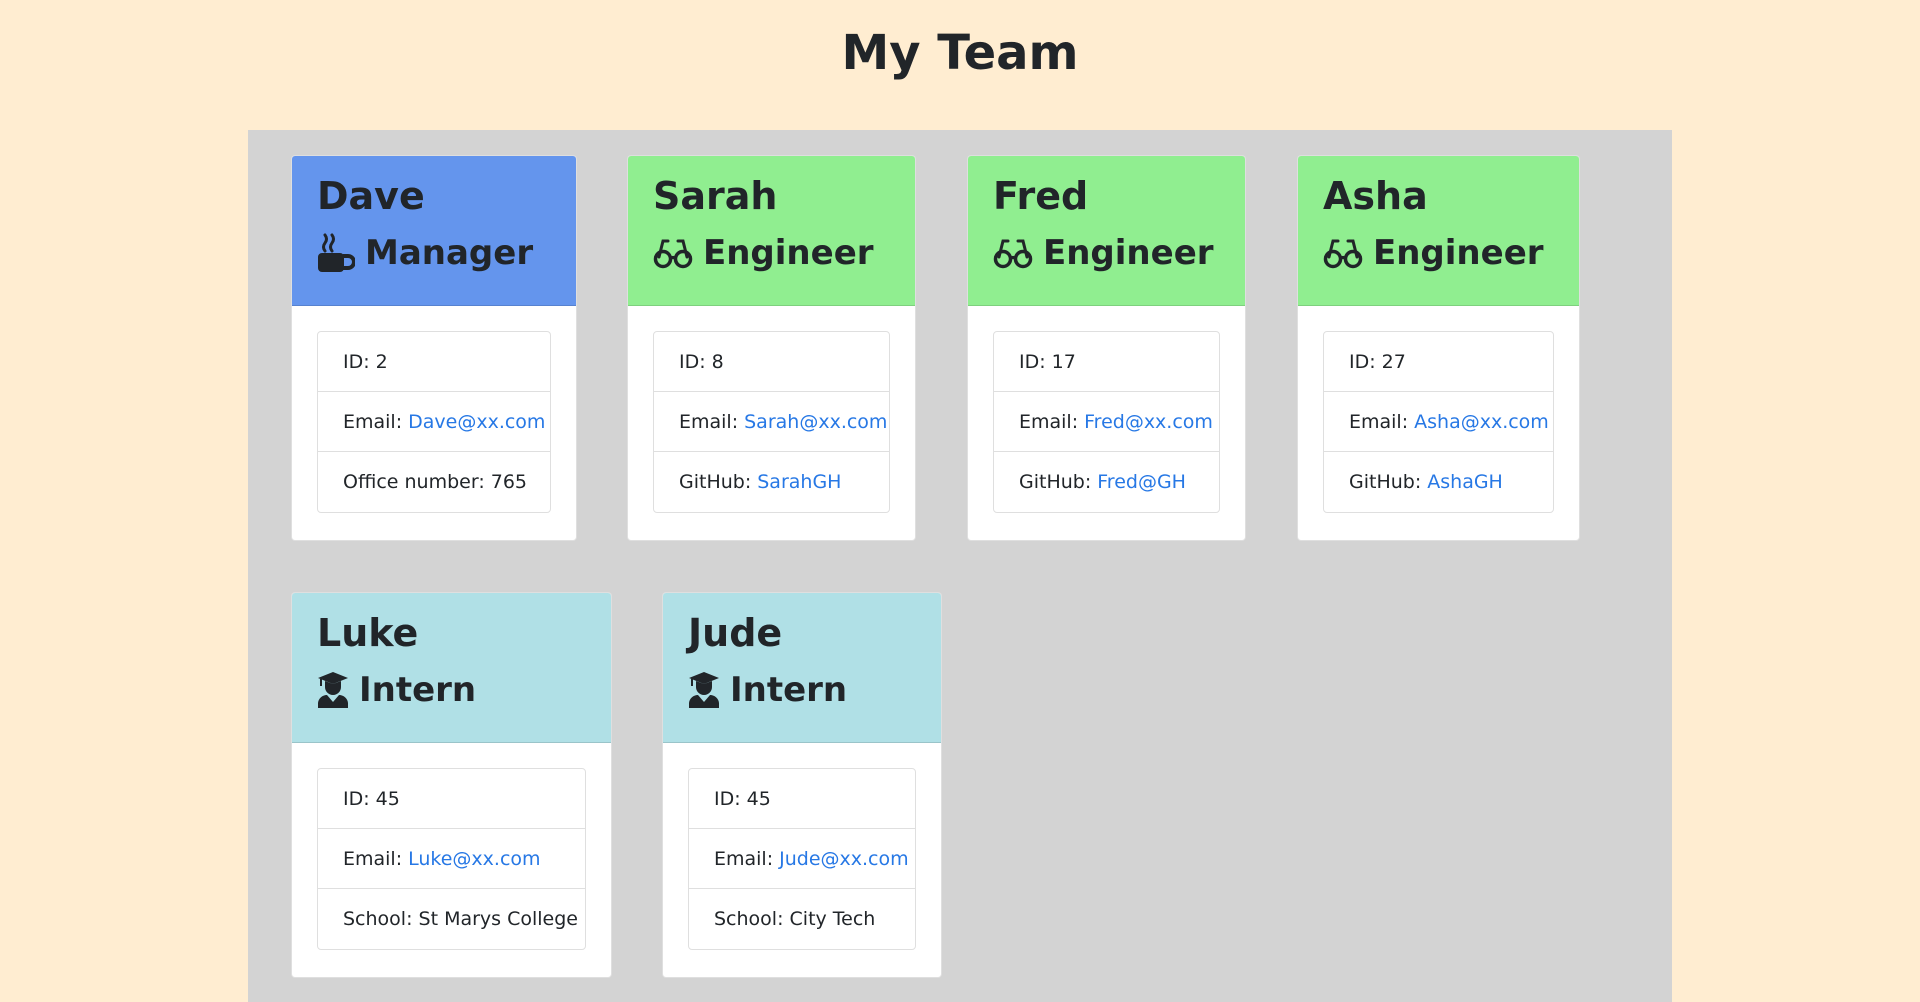 This screenshot has width=1920, height=1002. I want to click on id-text: ID: 2, so click(365, 361).